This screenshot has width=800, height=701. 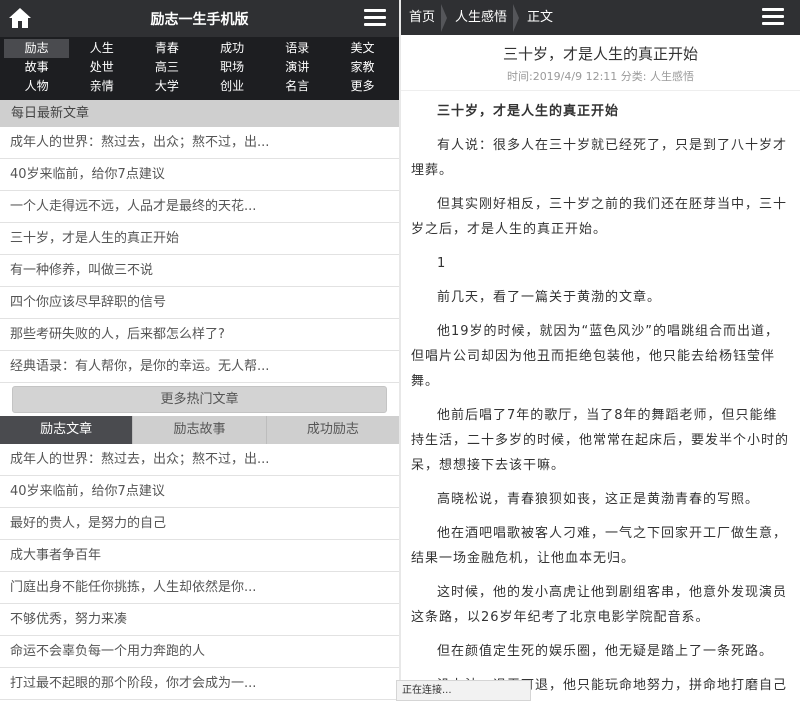 I want to click on list-item: 不够优秀，努力来凑, so click(x=199, y=620).